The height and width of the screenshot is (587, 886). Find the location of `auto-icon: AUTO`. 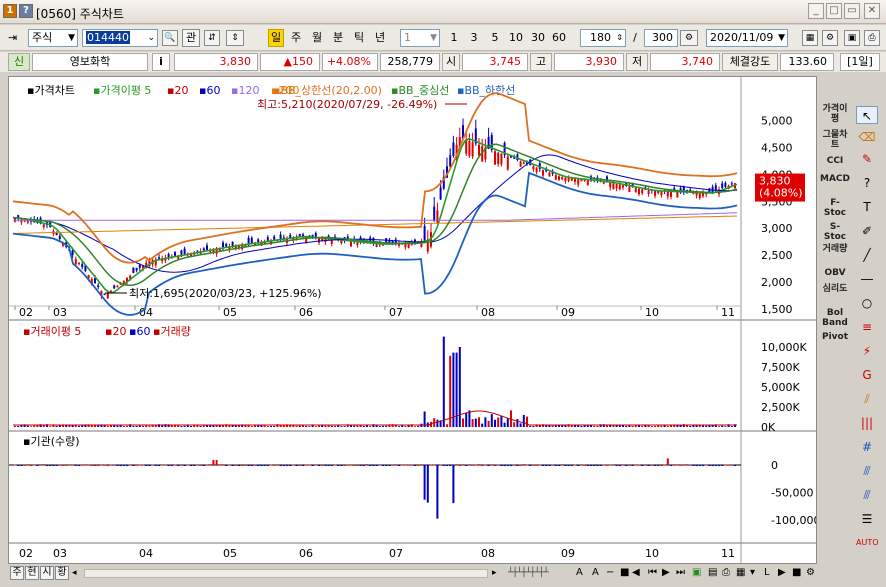

auto-icon: AUTO is located at coordinates (867, 543).